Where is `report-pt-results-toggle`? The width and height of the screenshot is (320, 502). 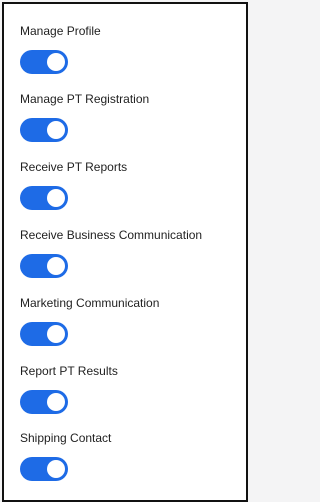 report-pt-results-toggle is located at coordinates (44, 402).